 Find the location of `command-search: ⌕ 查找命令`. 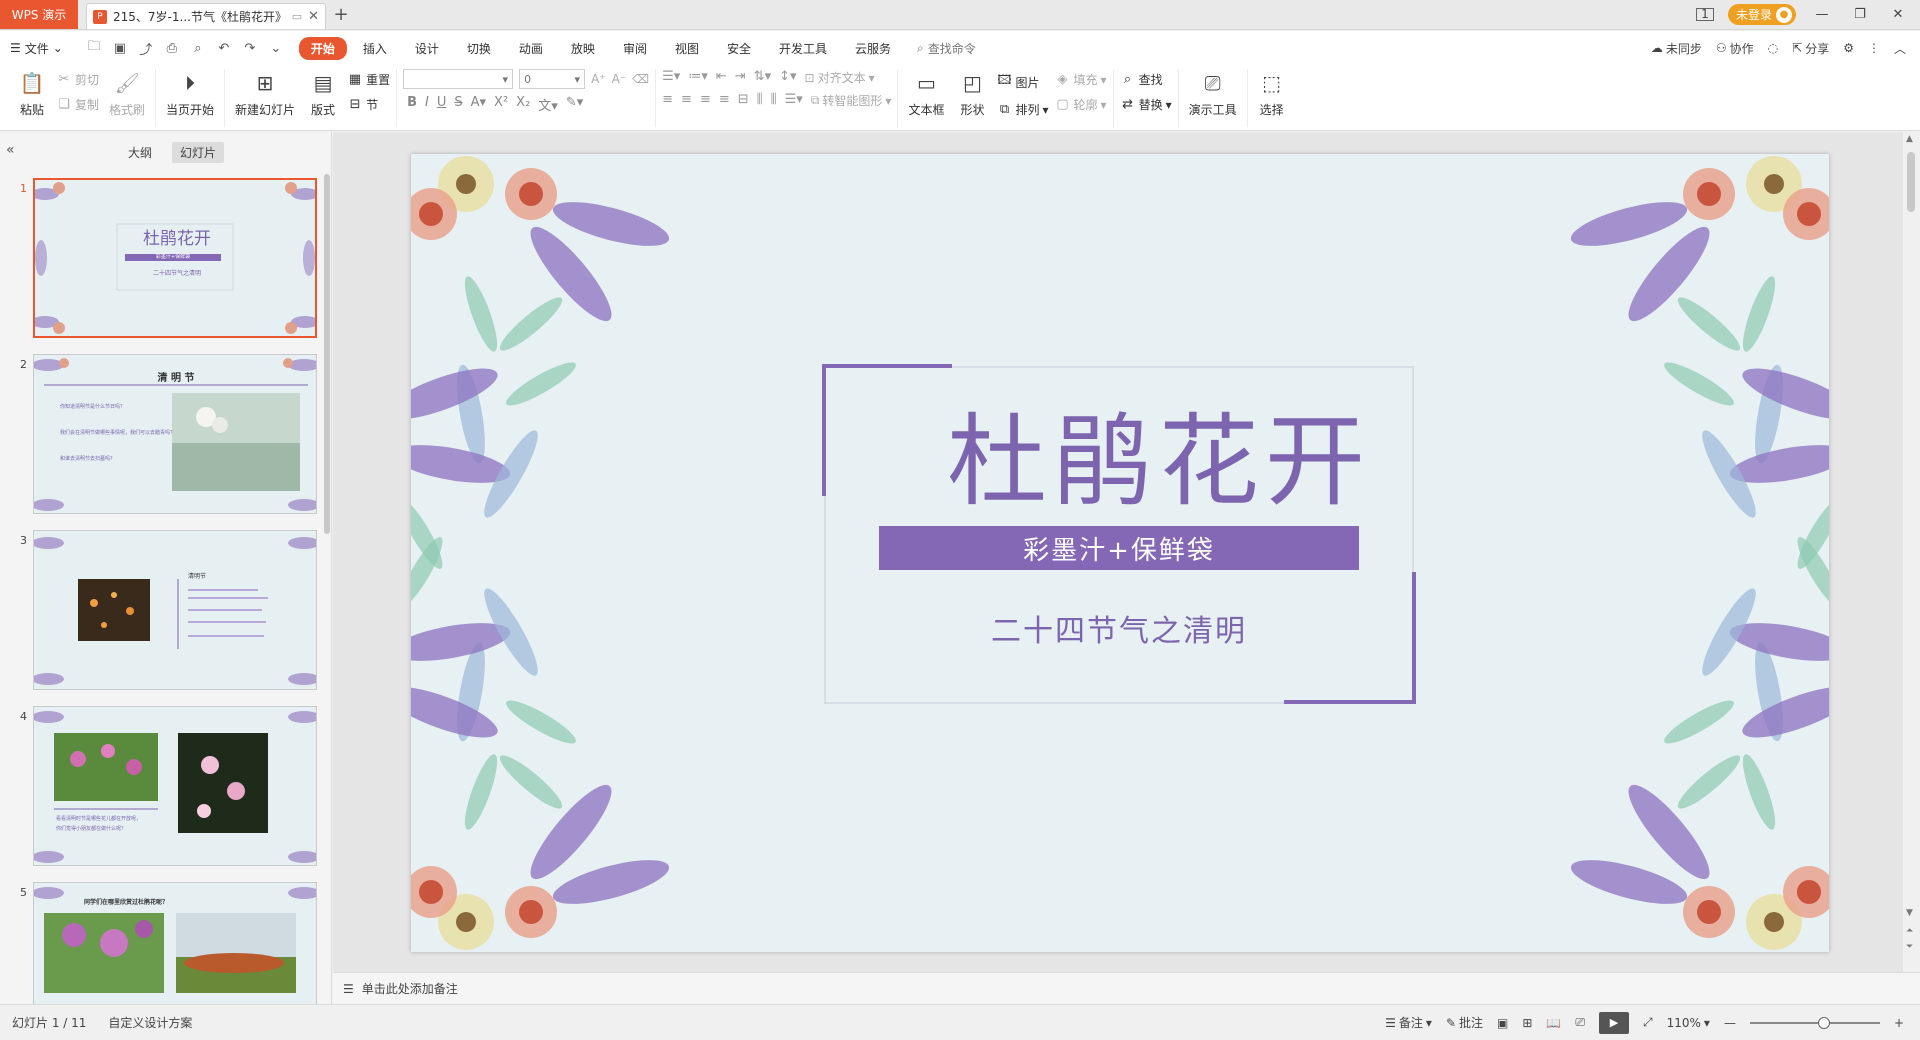

command-search: ⌕ 查找命令 is located at coordinates (946, 48).